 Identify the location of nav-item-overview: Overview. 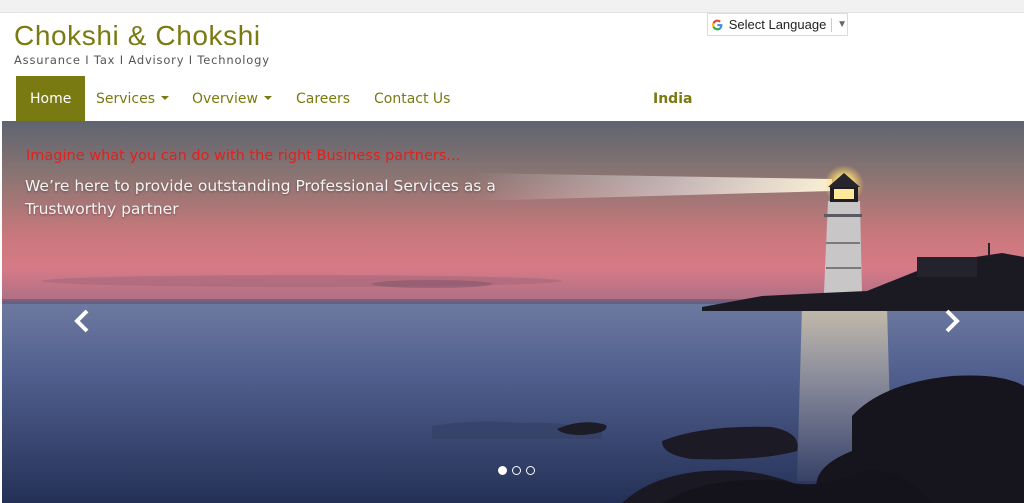
(232, 98).